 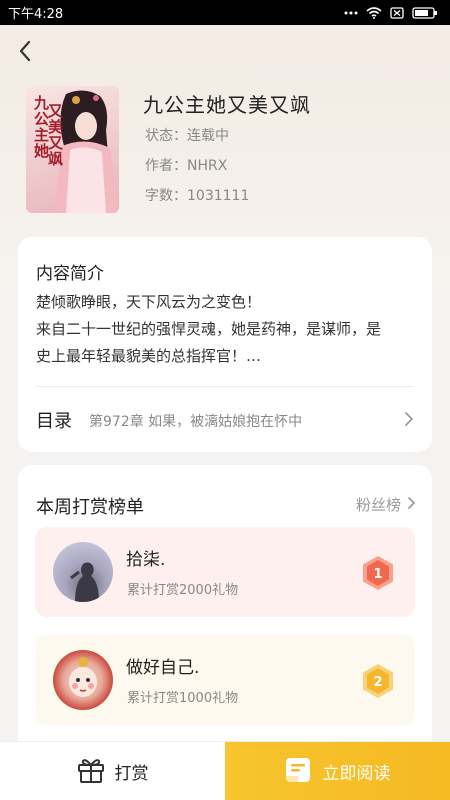 What do you see at coordinates (227, 105) in the screenshot?
I see `book-title: 九公主她又美又飒` at bounding box center [227, 105].